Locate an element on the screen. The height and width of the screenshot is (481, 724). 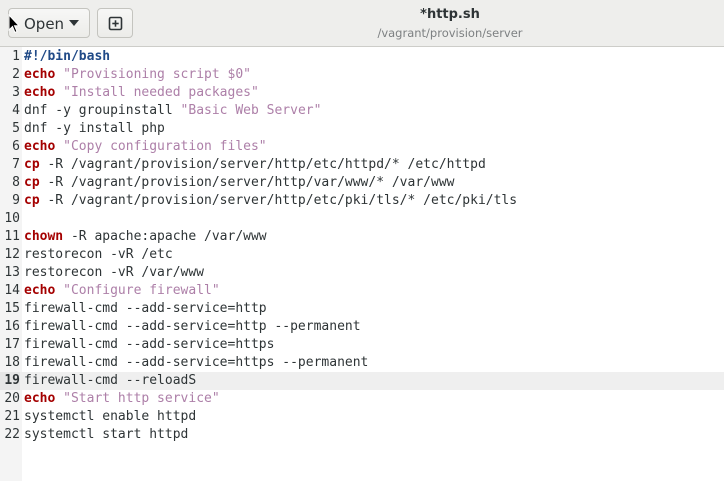
line-code: echo "Provisioning script $0" is located at coordinates (137, 75).